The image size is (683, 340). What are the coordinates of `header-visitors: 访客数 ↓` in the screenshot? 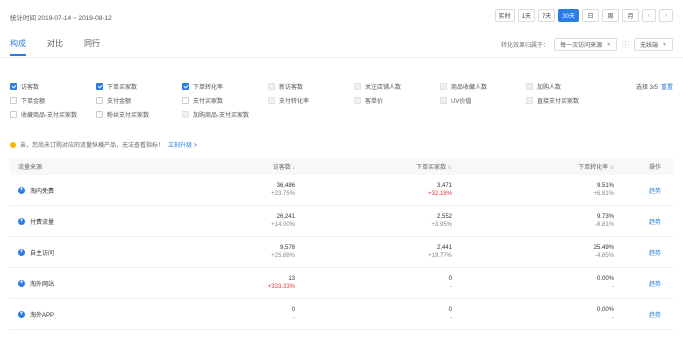 It's located at (237, 166).